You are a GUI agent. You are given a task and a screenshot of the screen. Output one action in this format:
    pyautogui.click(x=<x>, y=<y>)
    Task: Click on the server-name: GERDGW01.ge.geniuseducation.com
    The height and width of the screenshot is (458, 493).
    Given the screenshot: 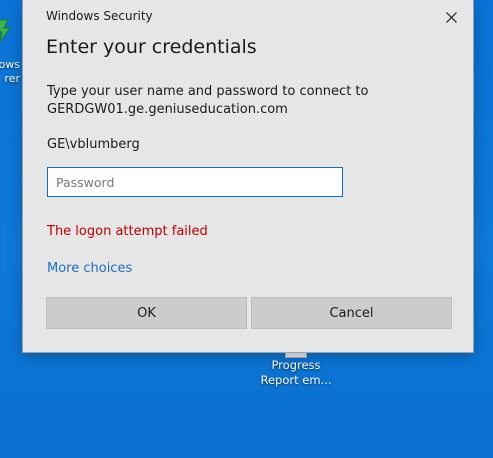 What is the action you would take?
    pyautogui.click(x=167, y=109)
    